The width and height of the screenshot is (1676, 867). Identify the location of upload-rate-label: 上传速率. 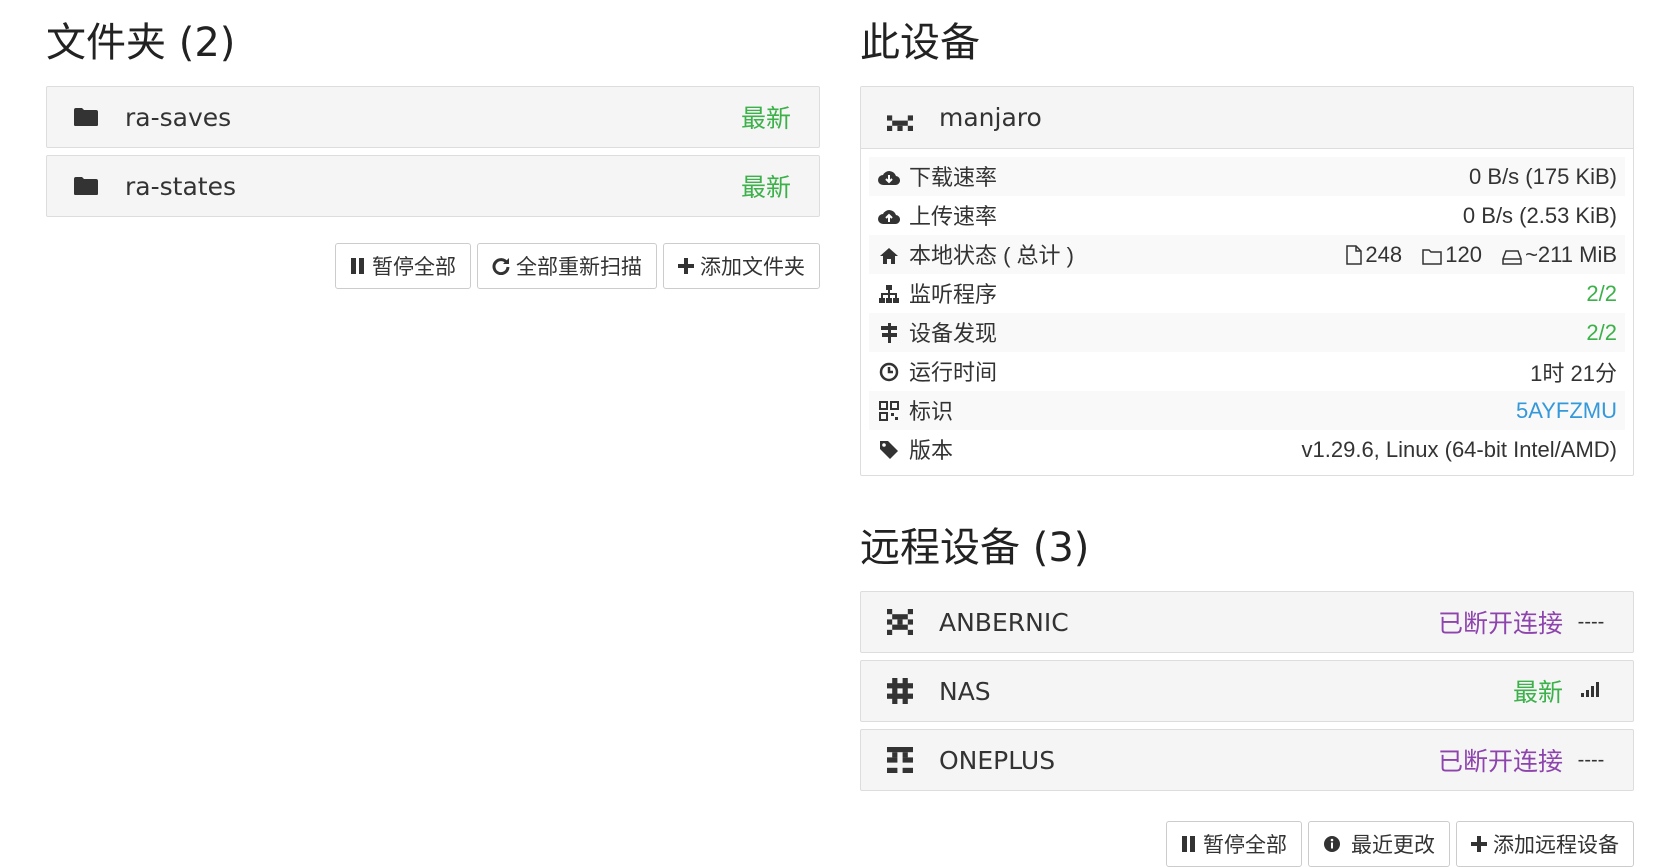
(953, 217).